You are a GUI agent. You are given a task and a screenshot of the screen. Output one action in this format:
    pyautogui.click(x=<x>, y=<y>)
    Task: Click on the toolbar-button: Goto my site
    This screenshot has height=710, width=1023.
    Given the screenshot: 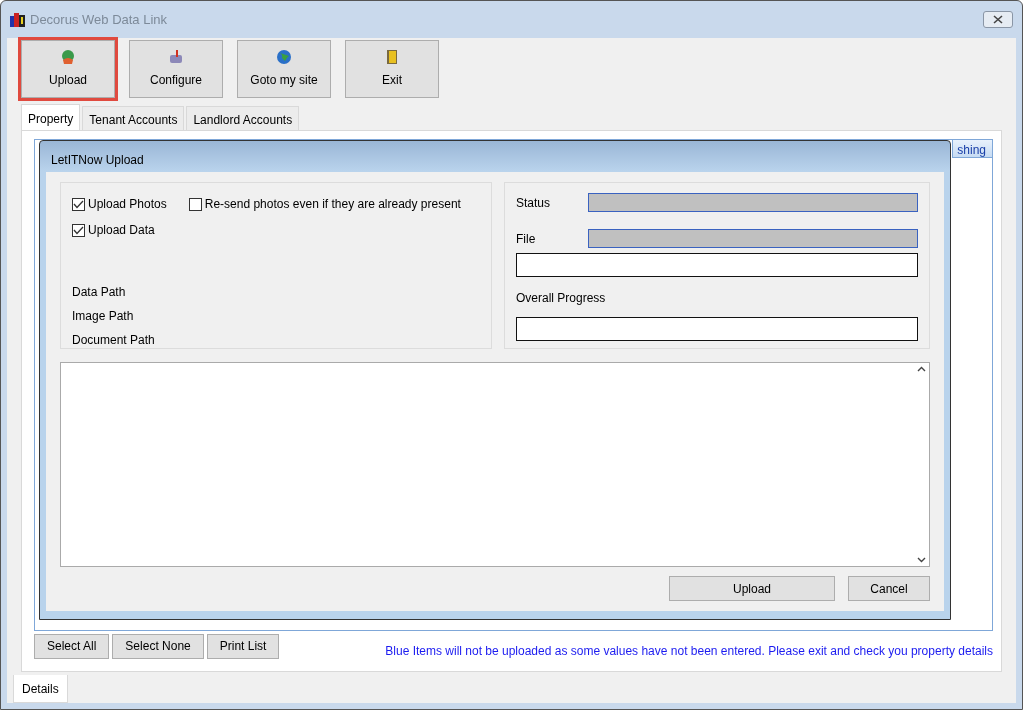 What is the action you would take?
    pyautogui.click(x=284, y=69)
    